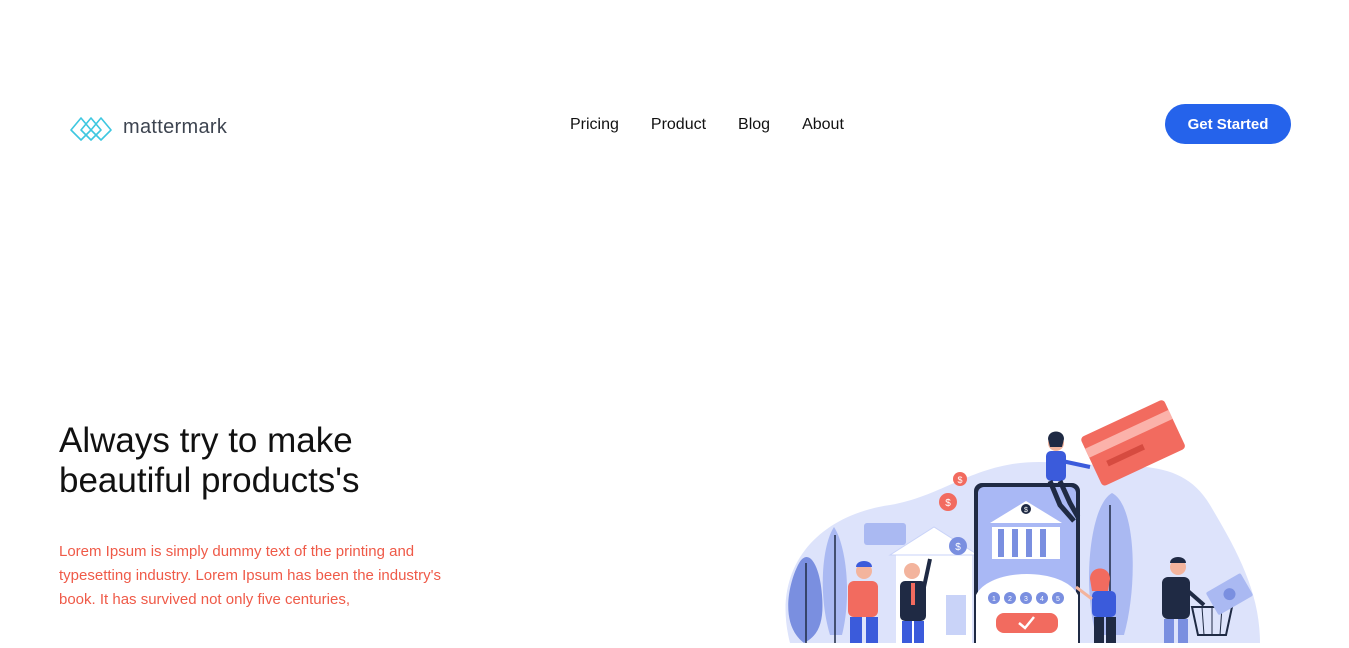 The width and height of the screenshot is (1349, 648). What do you see at coordinates (1228, 124) in the screenshot?
I see `get-started-button: Get Started` at bounding box center [1228, 124].